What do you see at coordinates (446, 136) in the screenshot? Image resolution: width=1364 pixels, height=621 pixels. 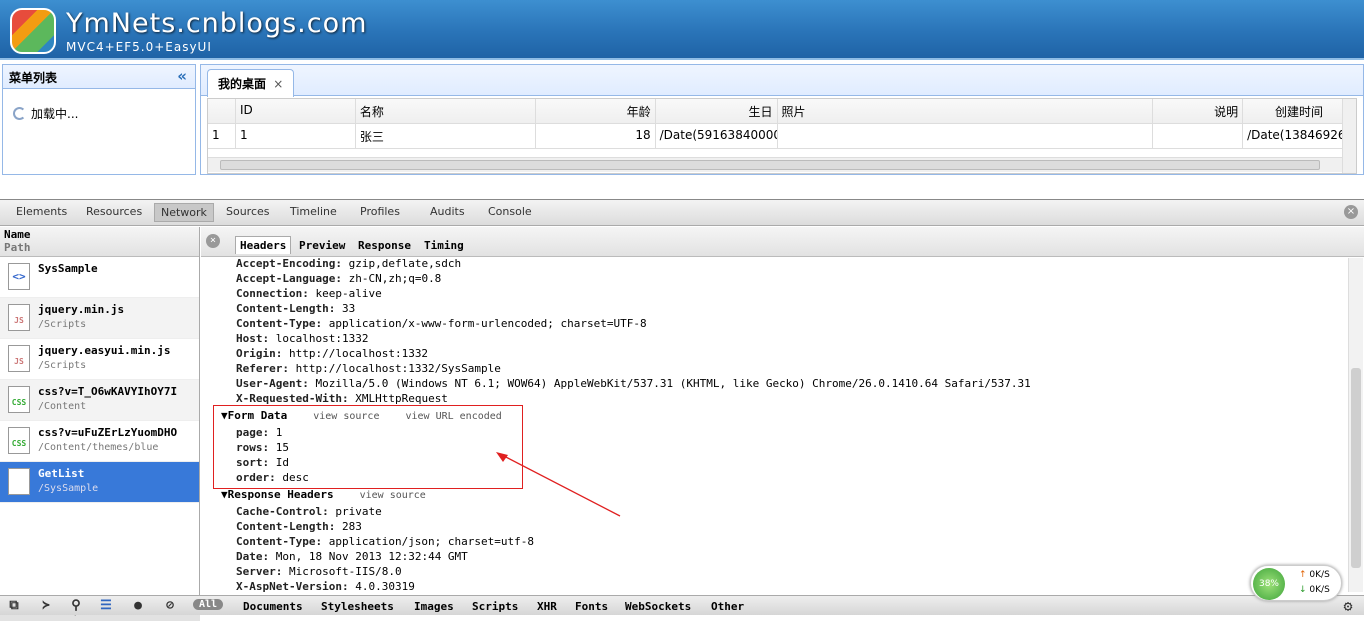 I see `grid-cell: 张三` at bounding box center [446, 136].